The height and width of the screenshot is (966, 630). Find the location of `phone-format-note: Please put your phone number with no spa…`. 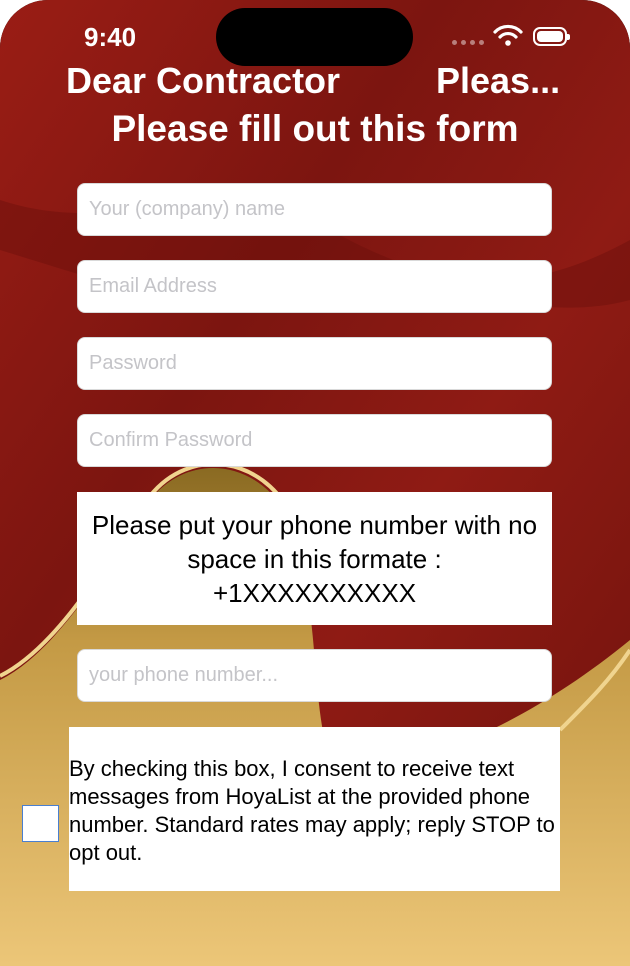

phone-format-note: Please put your phone number with no spa… is located at coordinates (314, 558).